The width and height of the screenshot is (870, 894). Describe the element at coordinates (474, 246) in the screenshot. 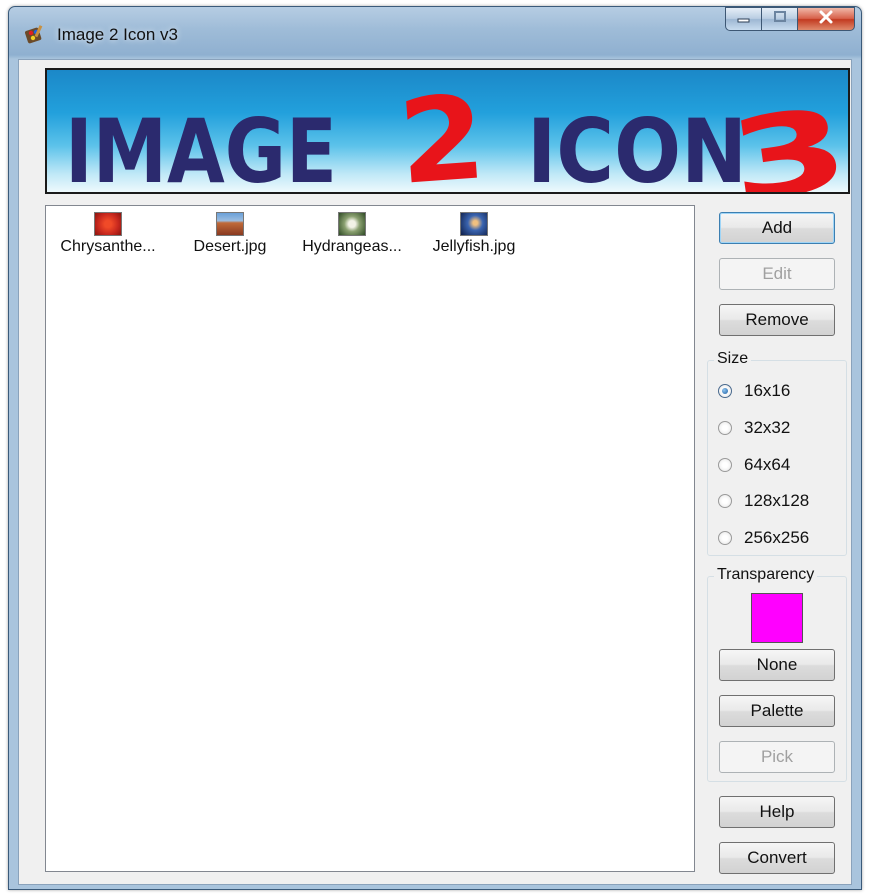

I see `file-name: Jellyfish.jpg` at that location.